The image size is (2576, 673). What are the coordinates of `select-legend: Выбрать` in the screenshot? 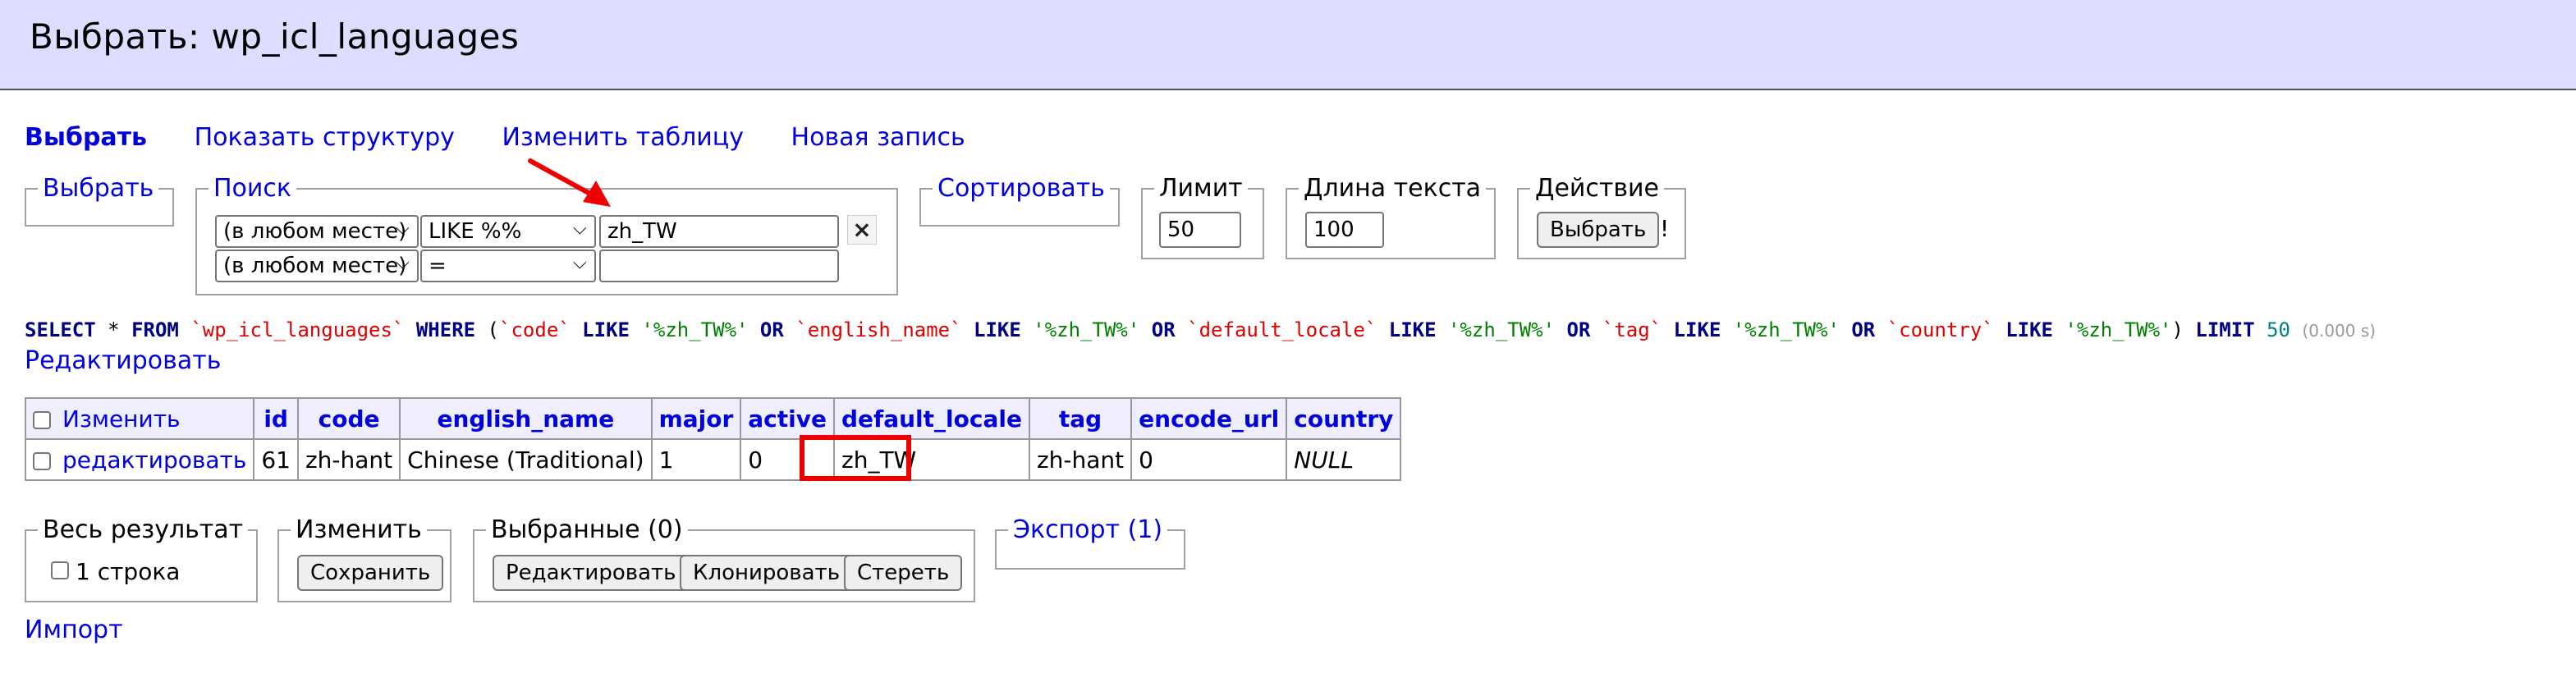 It's located at (98, 188).